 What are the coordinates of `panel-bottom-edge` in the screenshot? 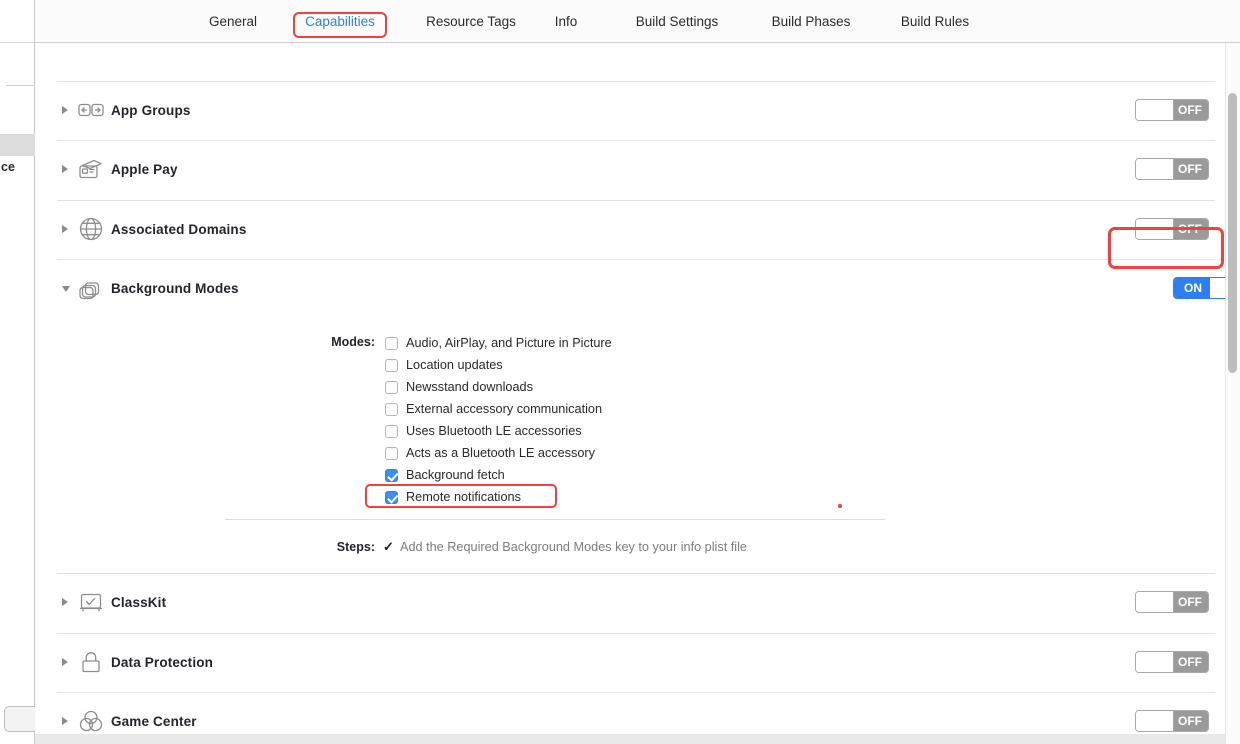 It's located at (630, 739).